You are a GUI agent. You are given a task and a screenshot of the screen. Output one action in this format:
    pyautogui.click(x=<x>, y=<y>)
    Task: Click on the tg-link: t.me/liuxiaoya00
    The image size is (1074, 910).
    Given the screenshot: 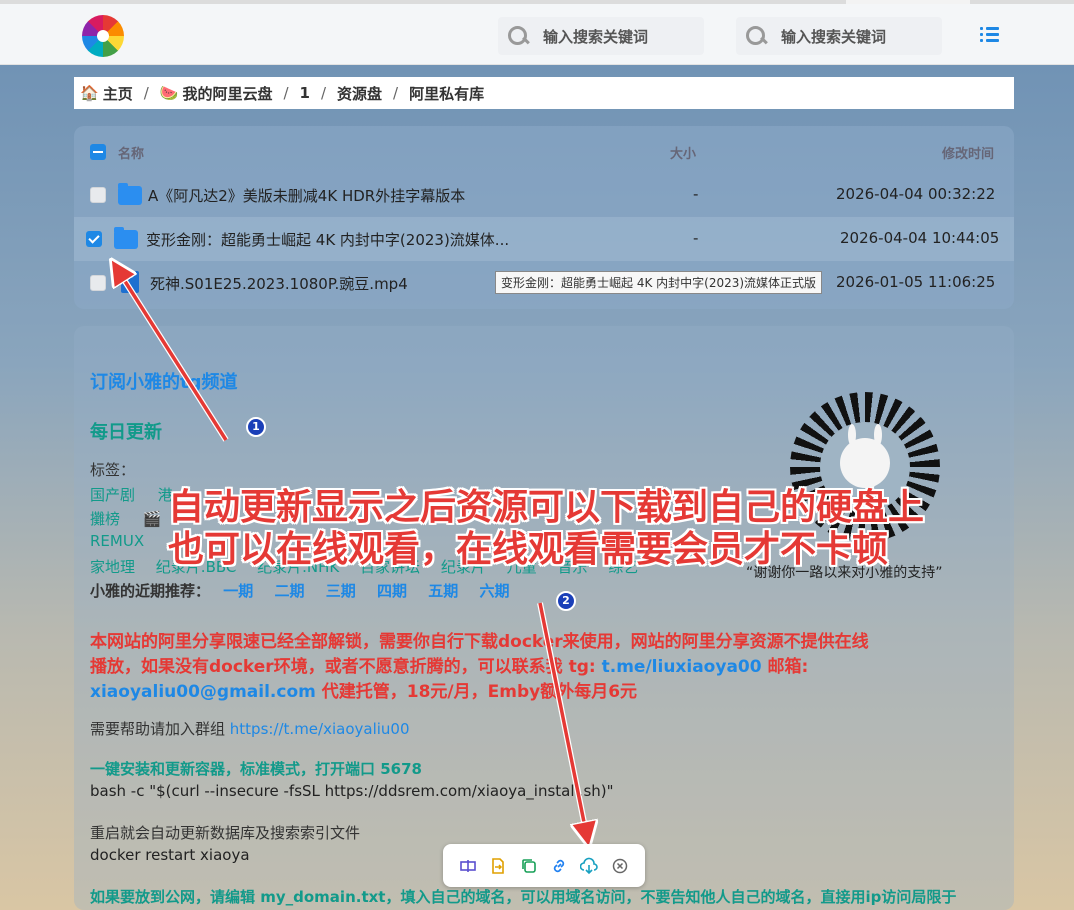 What is the action you would take?
    pyautogui.click(x=682, y=667)
    